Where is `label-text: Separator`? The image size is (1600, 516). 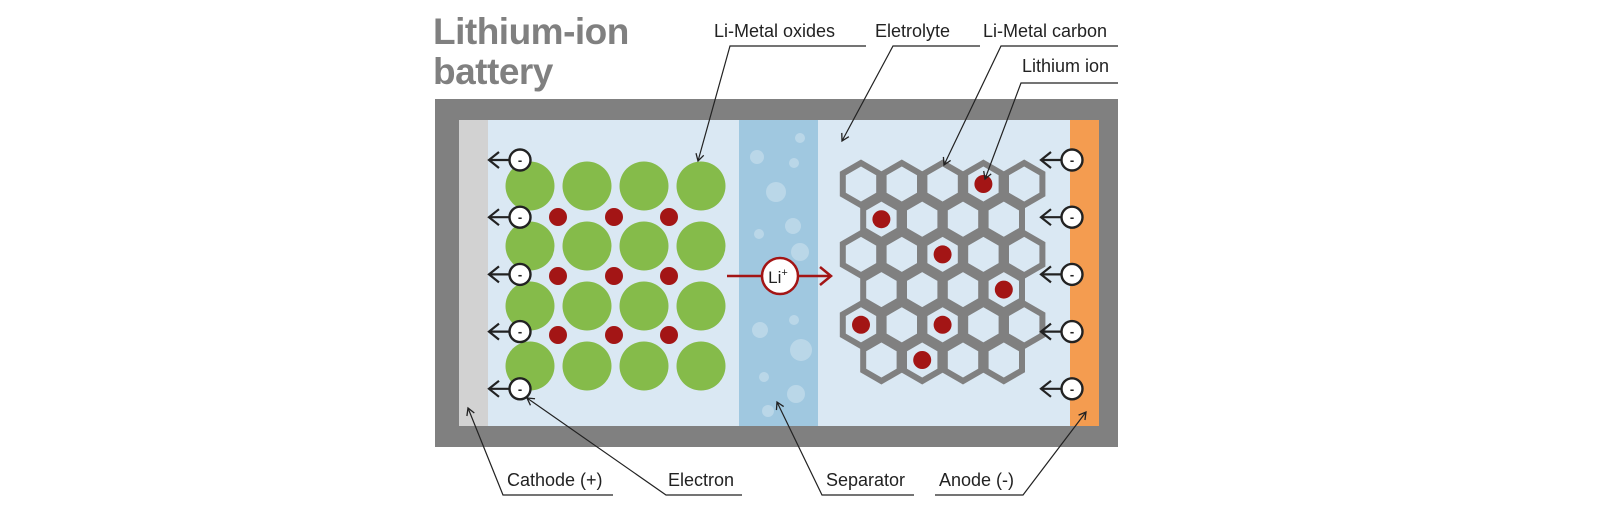 label-text: Separator is located at coordinates (865, 480).